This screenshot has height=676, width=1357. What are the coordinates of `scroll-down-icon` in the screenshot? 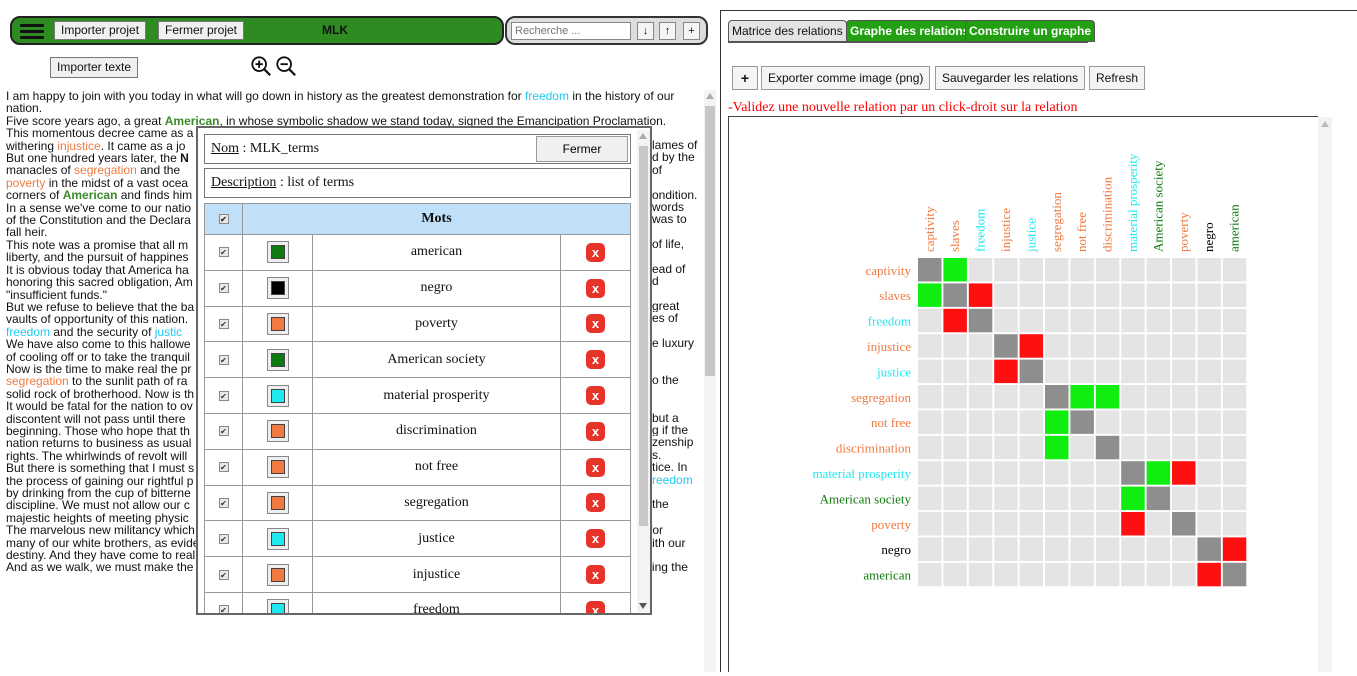 It's located at (643, 606).